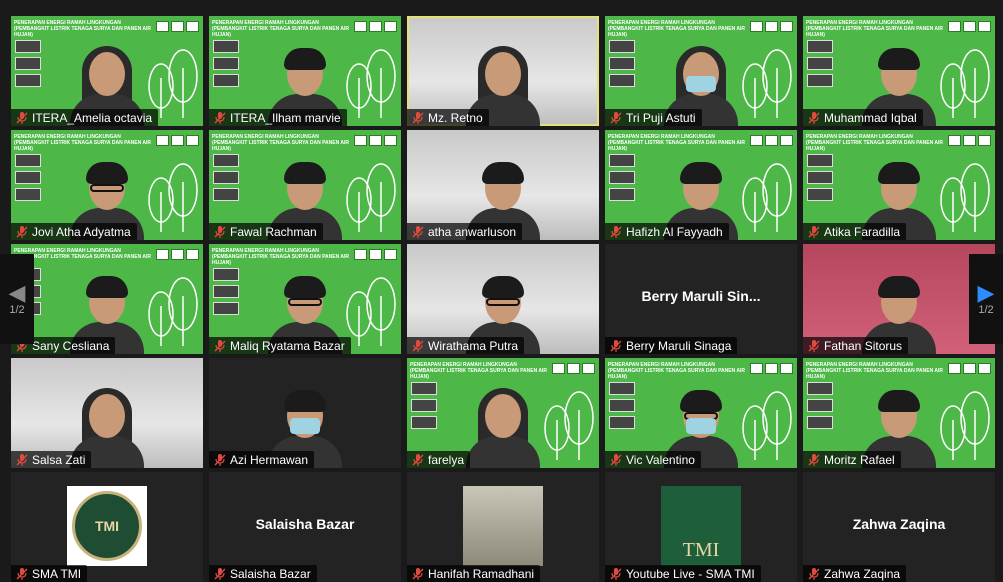  Describe the element at coordinates (674, 231) in the screenshot. I see `participant-name: Hafizh Al Fayyadh` at that location.